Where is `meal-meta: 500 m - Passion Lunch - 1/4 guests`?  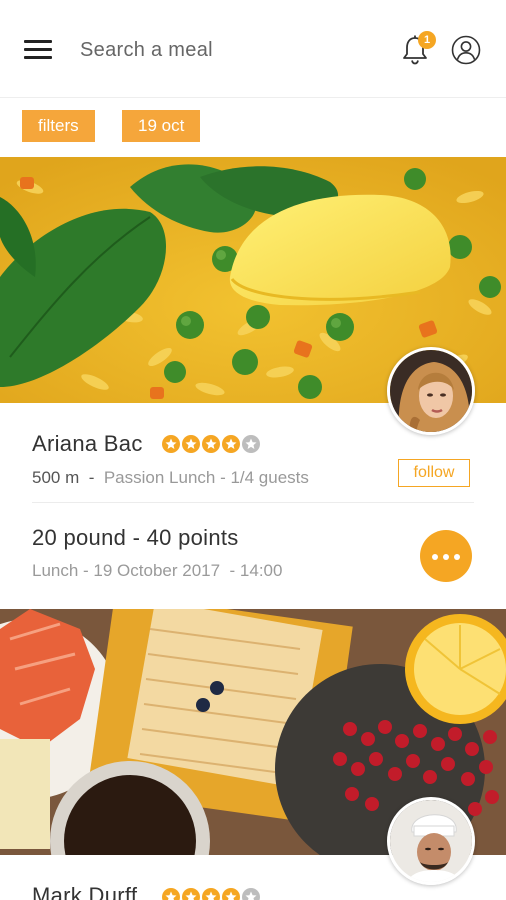
meal-meta: 500 m - Passion Lunch - 1/4 guests is located at coordinates (170, 478).